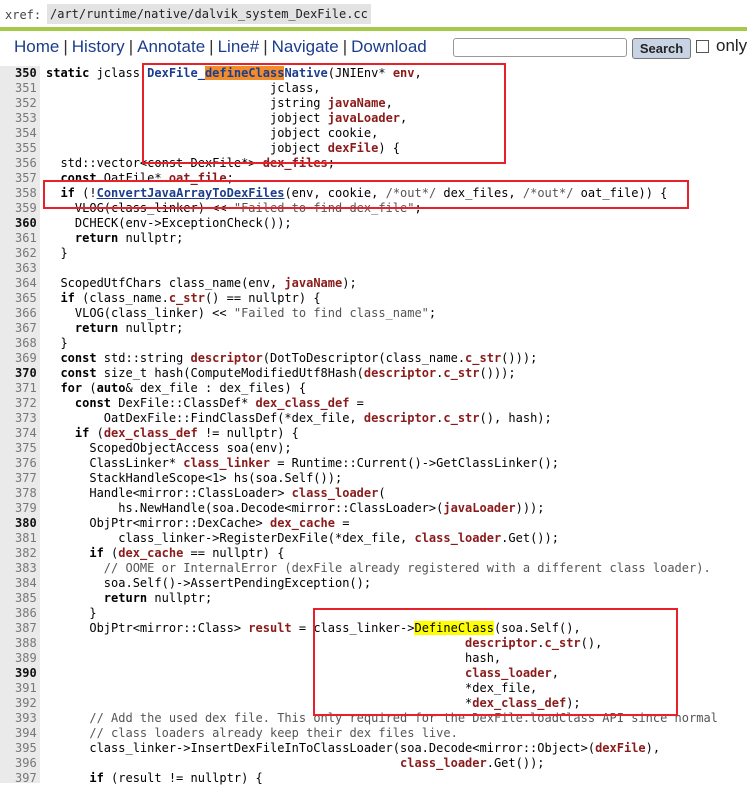 The width and height of the screenshot is (747, 786). What do you see at coordinates (27, 718) in the screenshot?
I see `line-number-link: 393` at bounding box center [27, 718].